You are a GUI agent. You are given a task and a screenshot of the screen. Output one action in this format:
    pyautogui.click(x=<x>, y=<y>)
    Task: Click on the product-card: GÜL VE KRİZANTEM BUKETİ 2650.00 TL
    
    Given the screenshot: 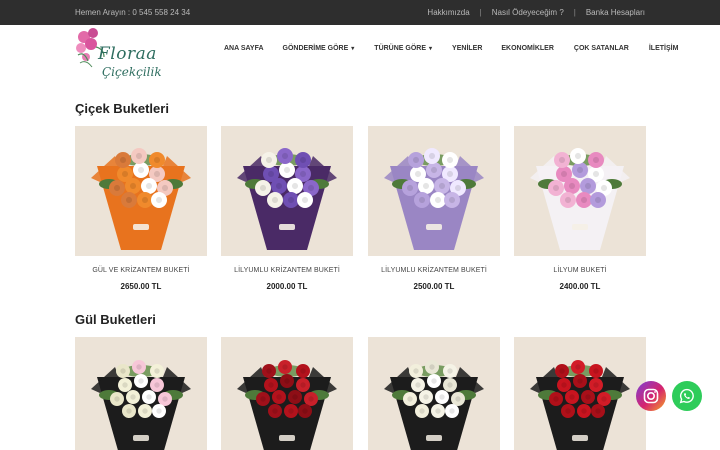 What is the action you would take?
    pyautogui.click(x=141, y=208)
    